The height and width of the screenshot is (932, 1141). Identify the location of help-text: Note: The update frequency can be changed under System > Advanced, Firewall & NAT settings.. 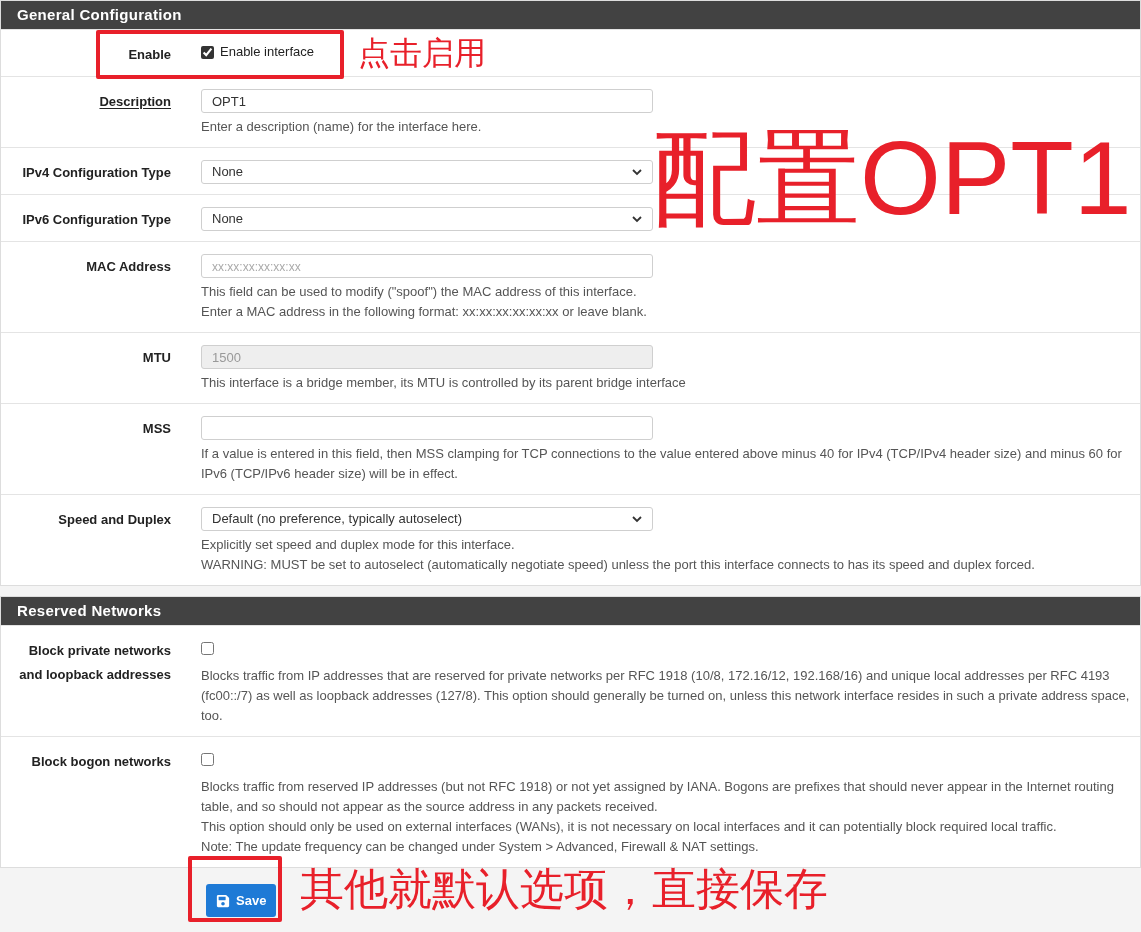
(480, 847).